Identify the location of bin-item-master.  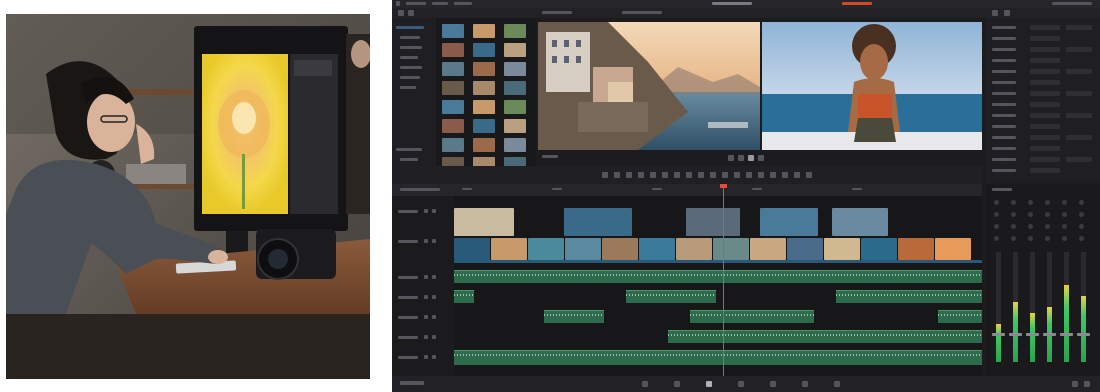
(410, 27).